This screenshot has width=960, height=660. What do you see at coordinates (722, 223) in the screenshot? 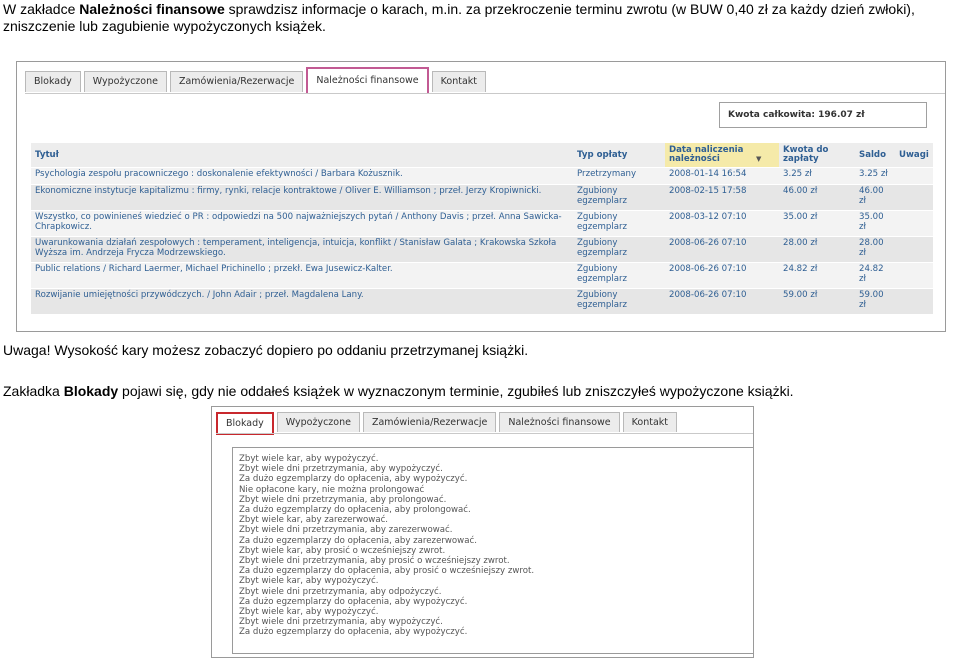
I see `cell-date: 2008-03-12 07:10` at bounding box center [722, 223].